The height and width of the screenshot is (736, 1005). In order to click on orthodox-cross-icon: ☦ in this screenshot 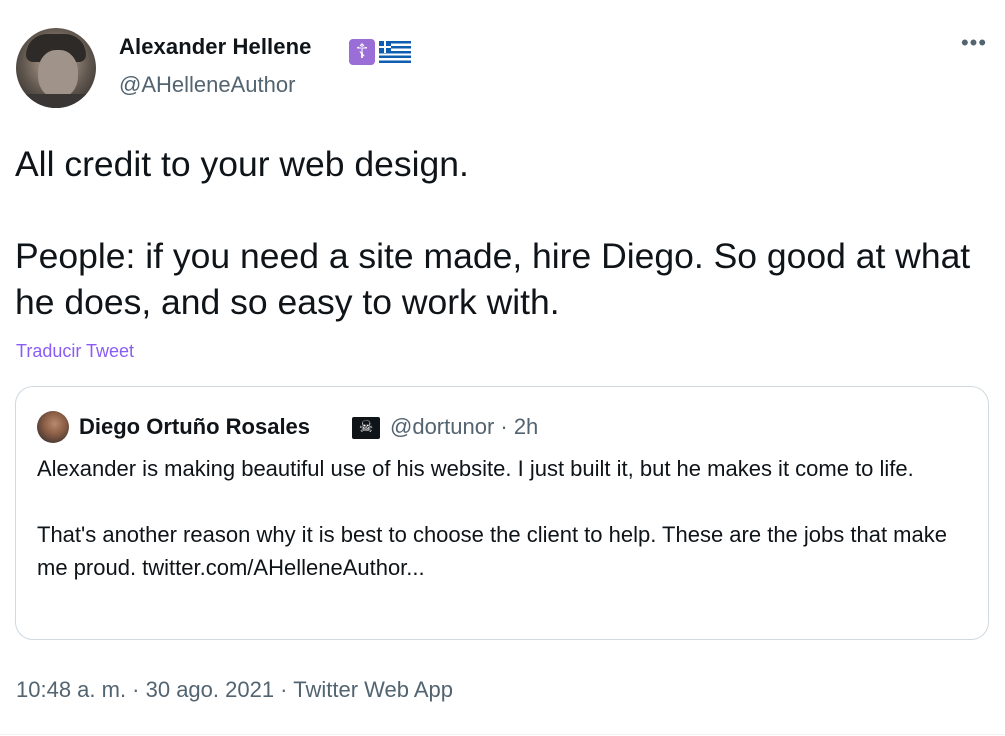, I will do `click(362, 52)`.